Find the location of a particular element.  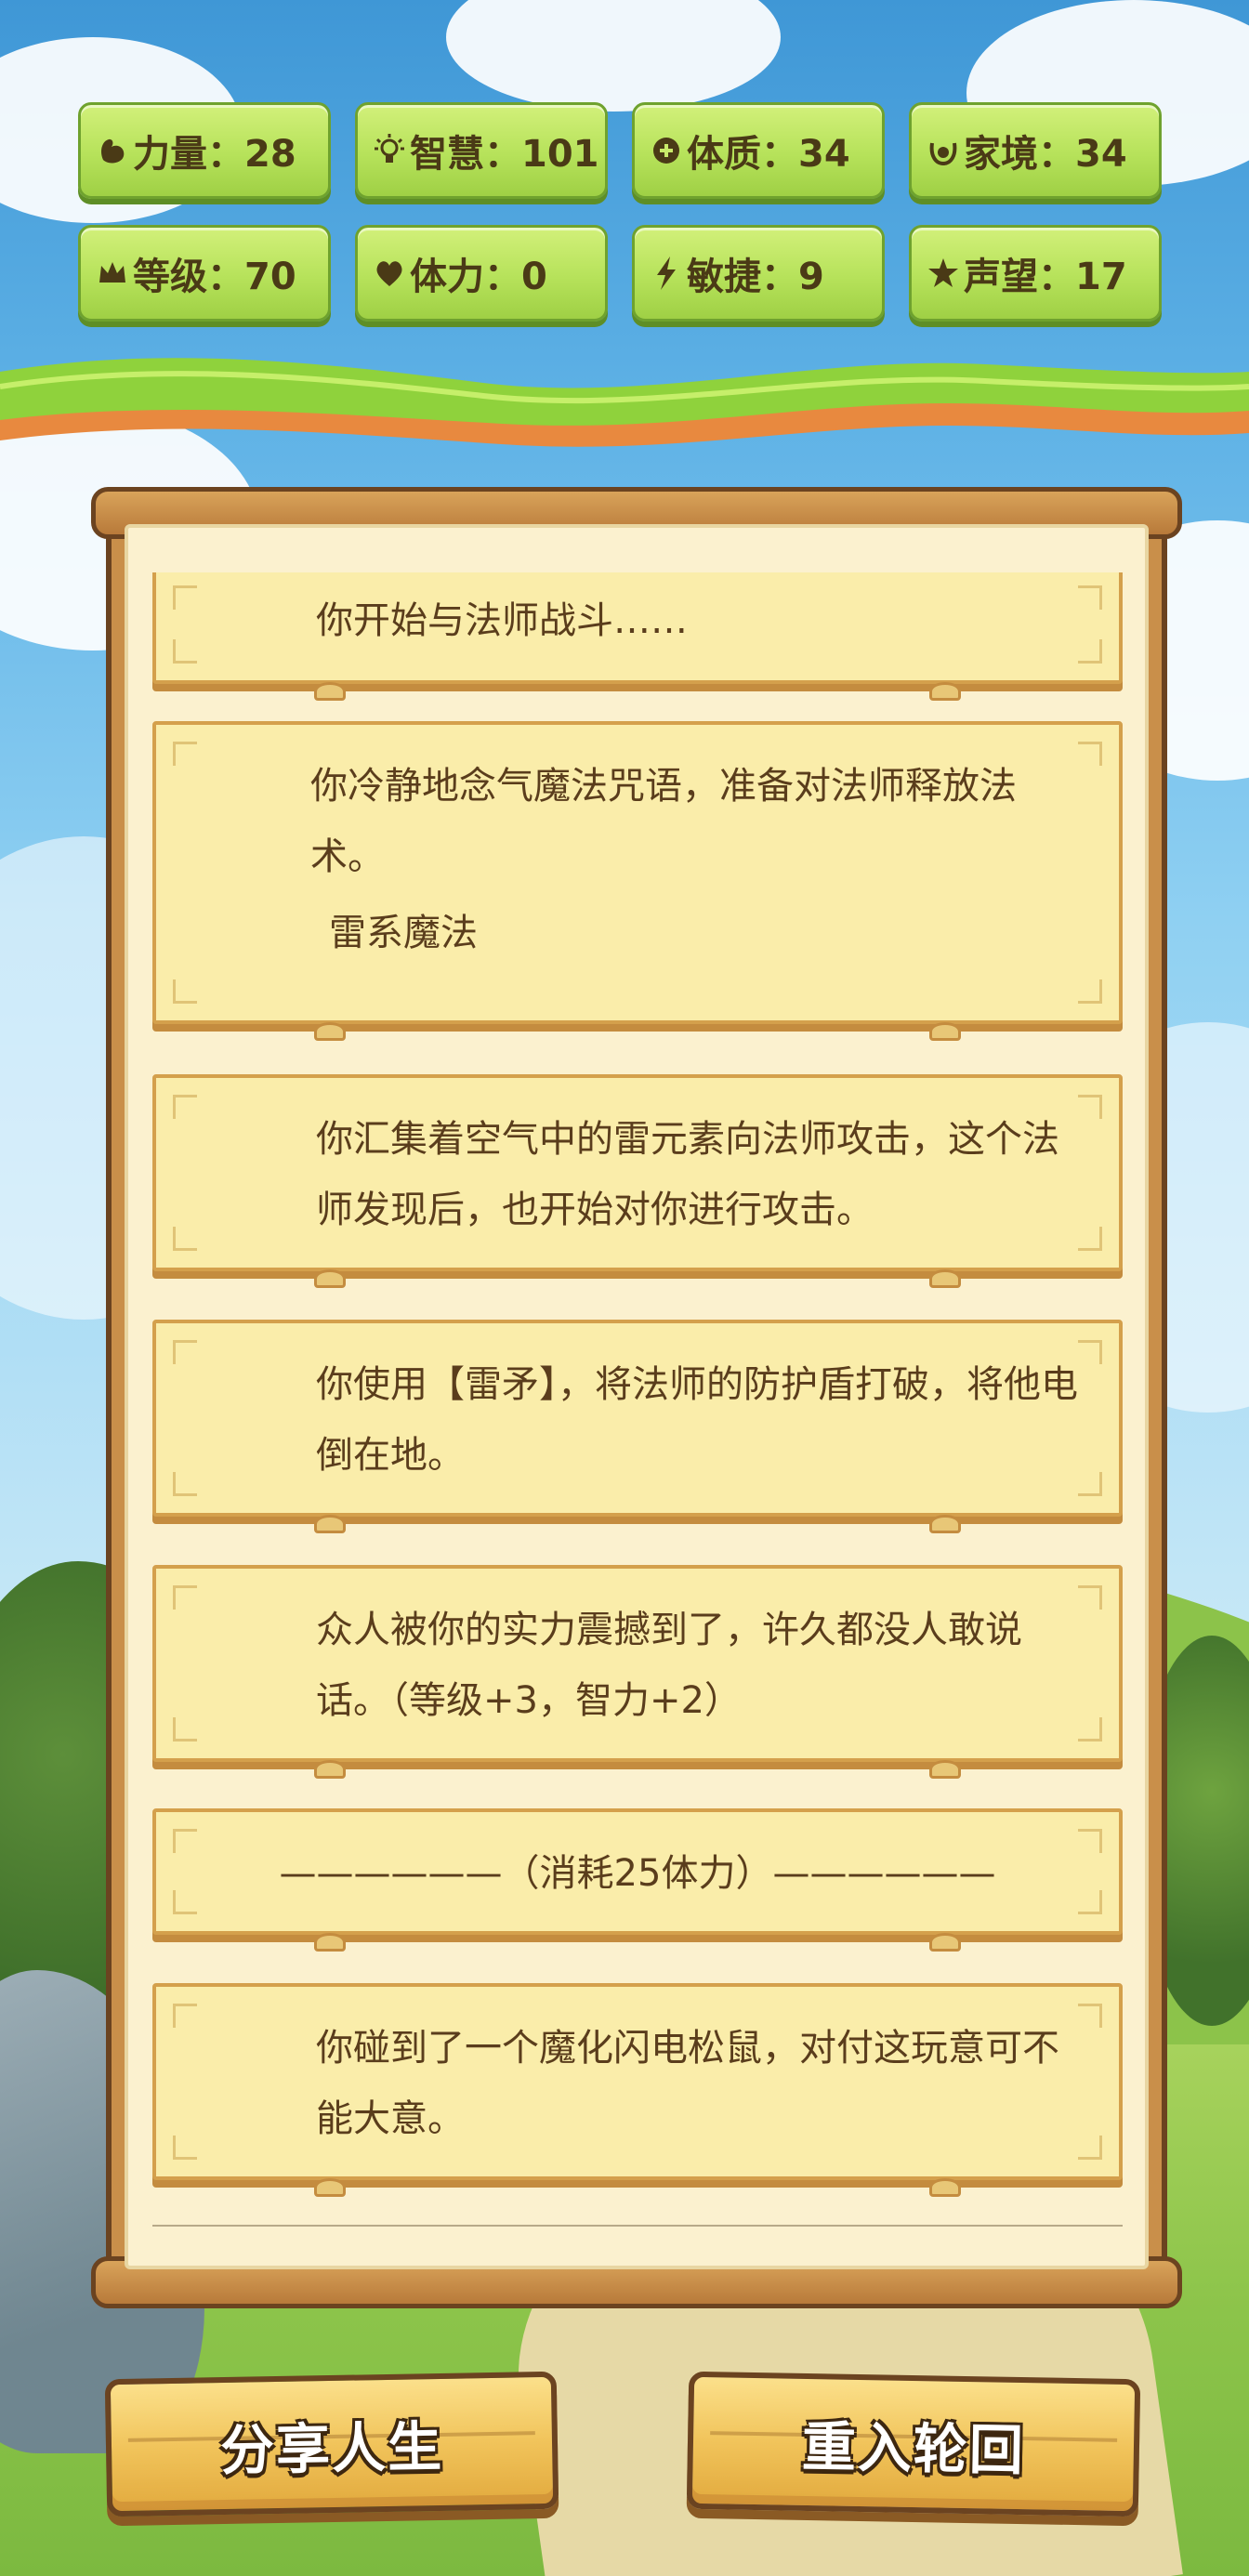

wave-divider is located at coordinates (624, 402).